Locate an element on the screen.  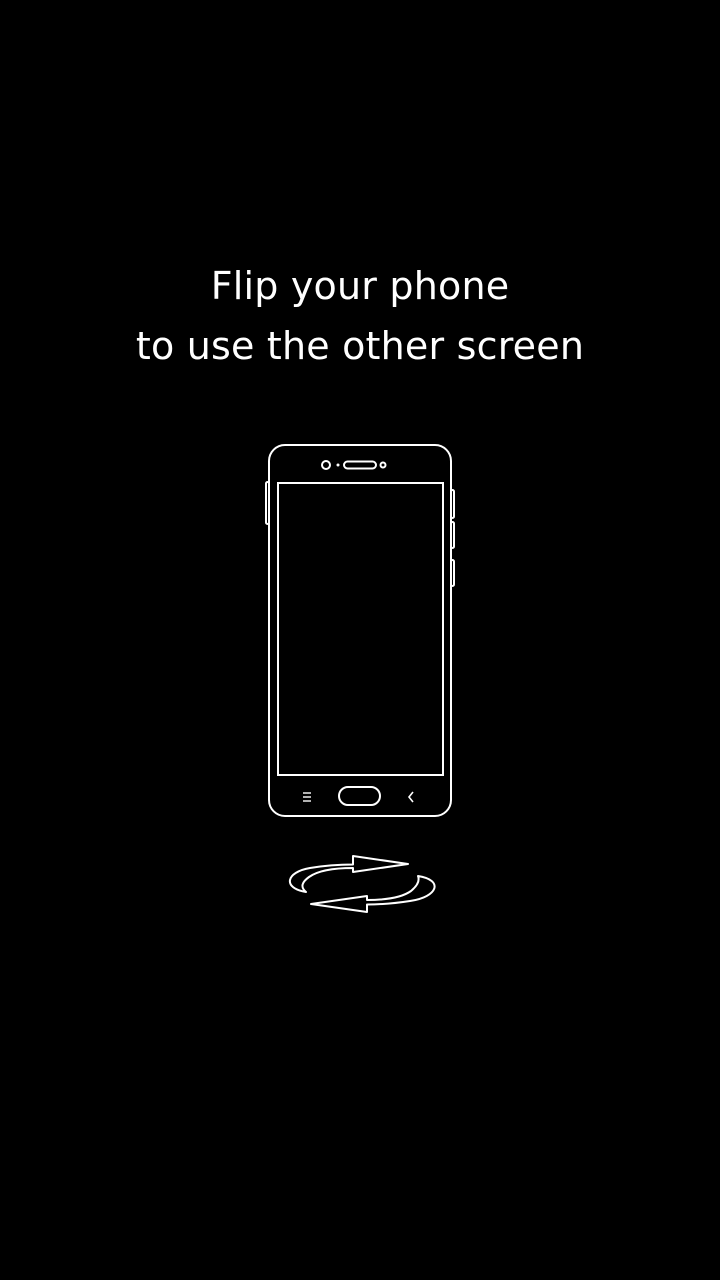
phone-screen is located at coordinates (360, 629).